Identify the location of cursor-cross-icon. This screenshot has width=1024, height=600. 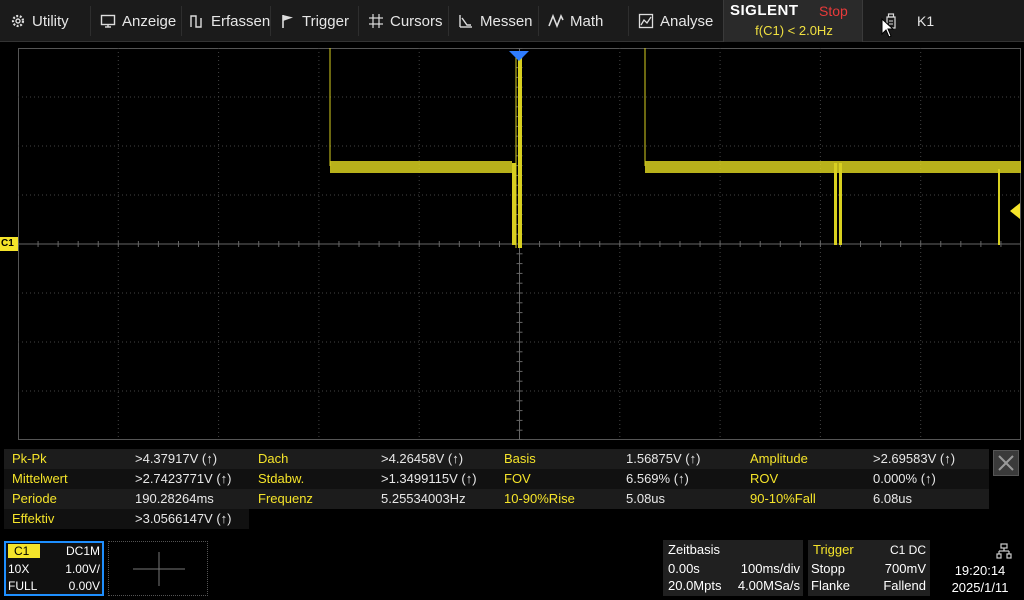
(376, 21).